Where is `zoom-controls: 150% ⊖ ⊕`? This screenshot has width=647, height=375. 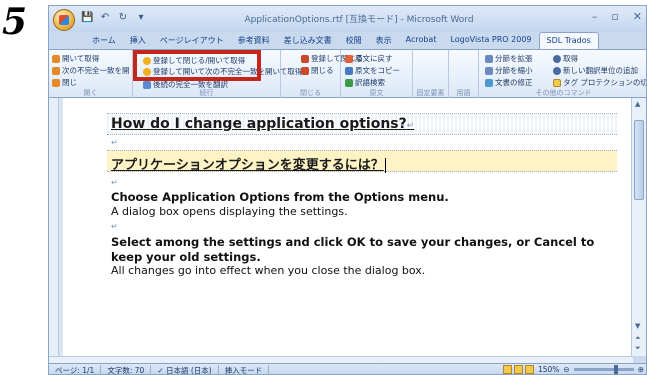
zoom-controls: 150% ⊖ ⊕ is located at coordinates (573, 369).